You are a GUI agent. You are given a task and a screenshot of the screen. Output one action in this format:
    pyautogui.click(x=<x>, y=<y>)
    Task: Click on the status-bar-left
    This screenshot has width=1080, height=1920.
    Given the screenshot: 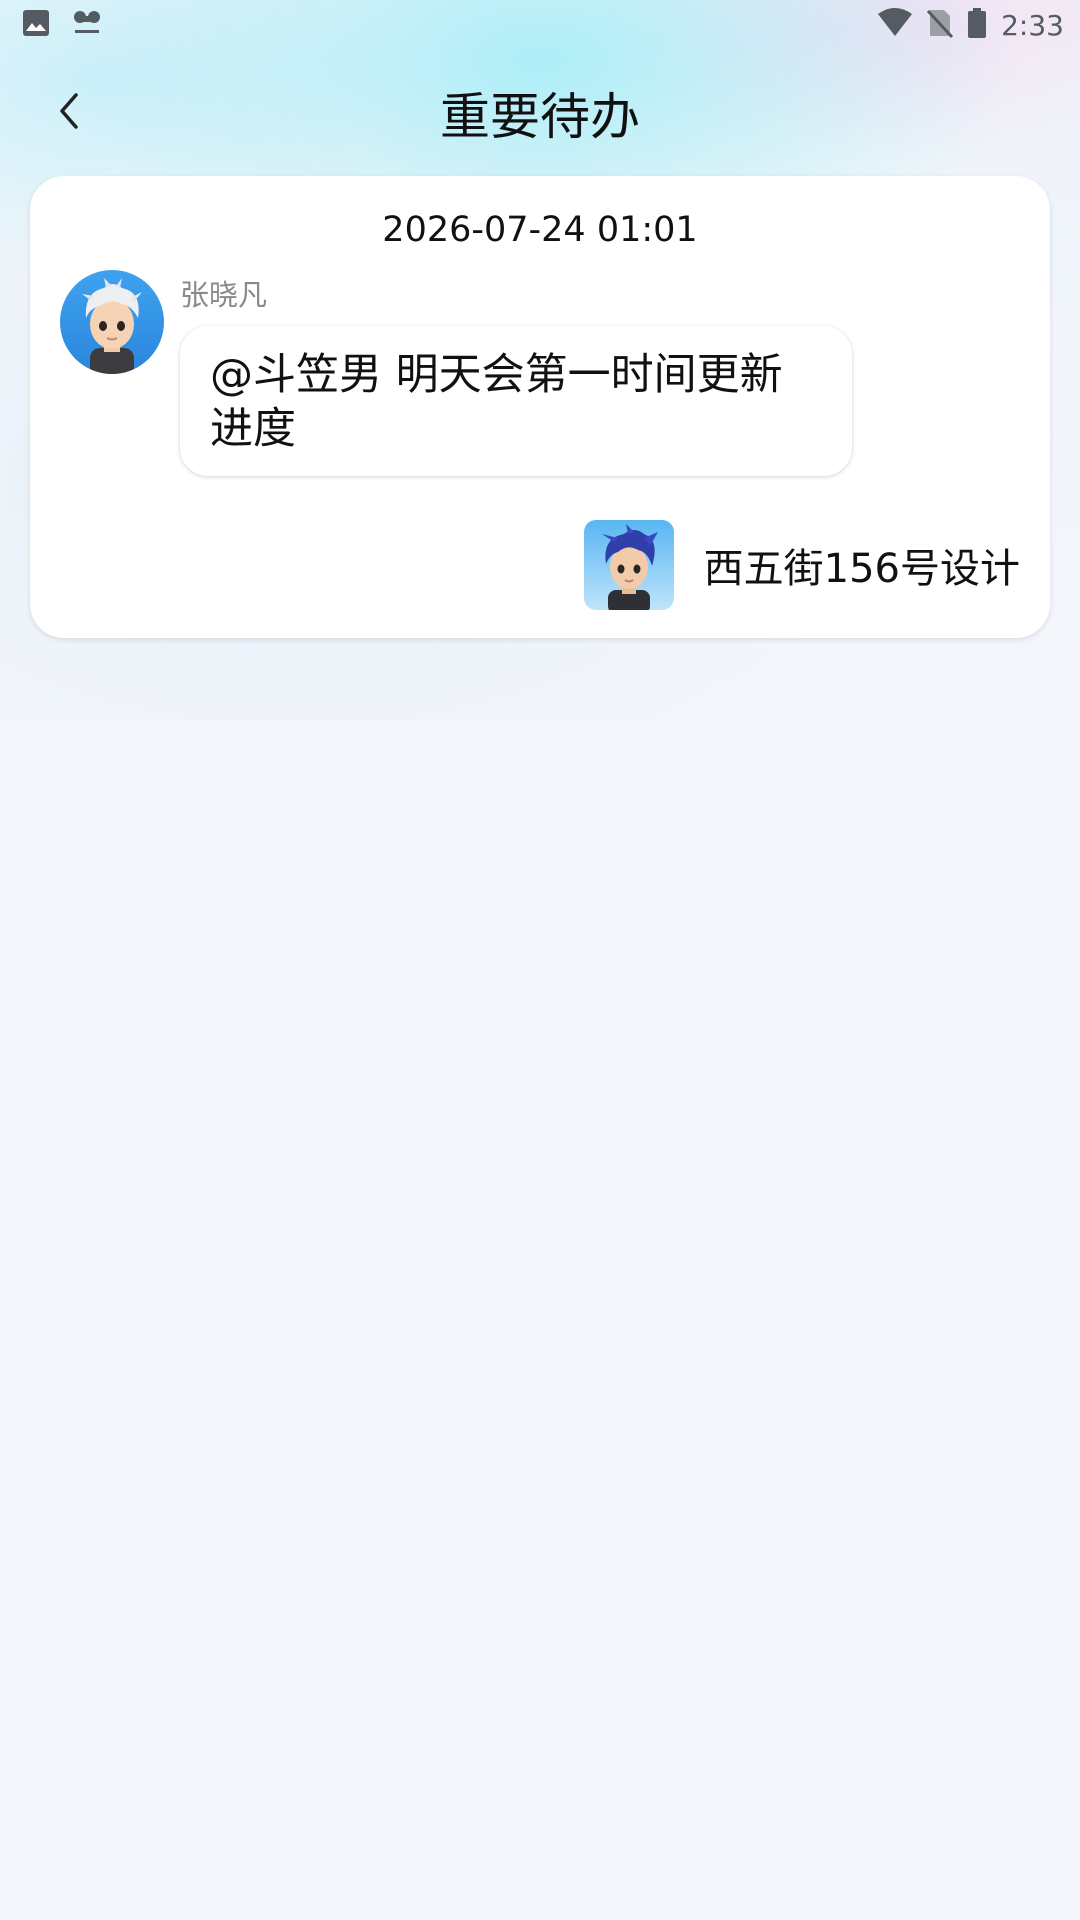 What is the action you would take?
    pyautogui.click(x=73, y=25)
    